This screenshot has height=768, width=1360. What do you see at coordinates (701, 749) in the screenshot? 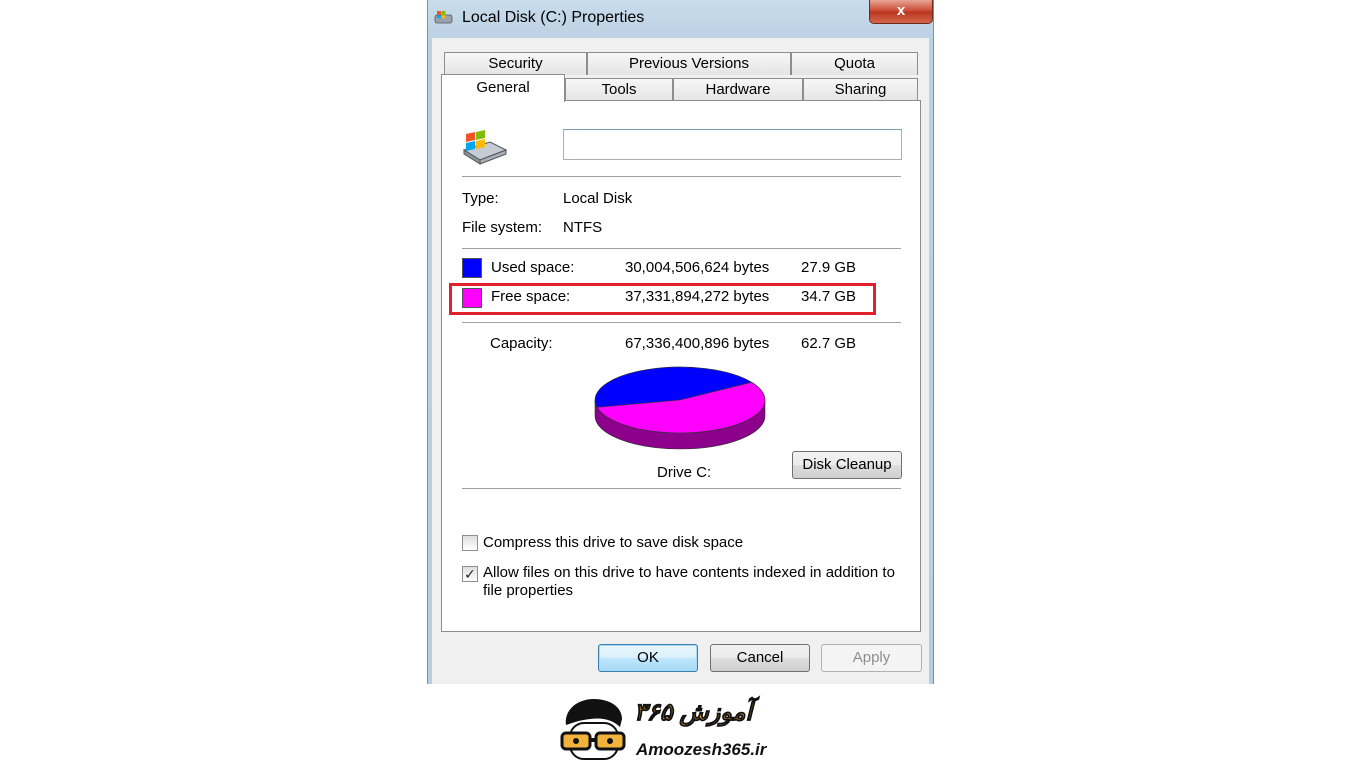
I see `brand-site-name: Amoozesh365.ir` at bounding box center [701, 749].